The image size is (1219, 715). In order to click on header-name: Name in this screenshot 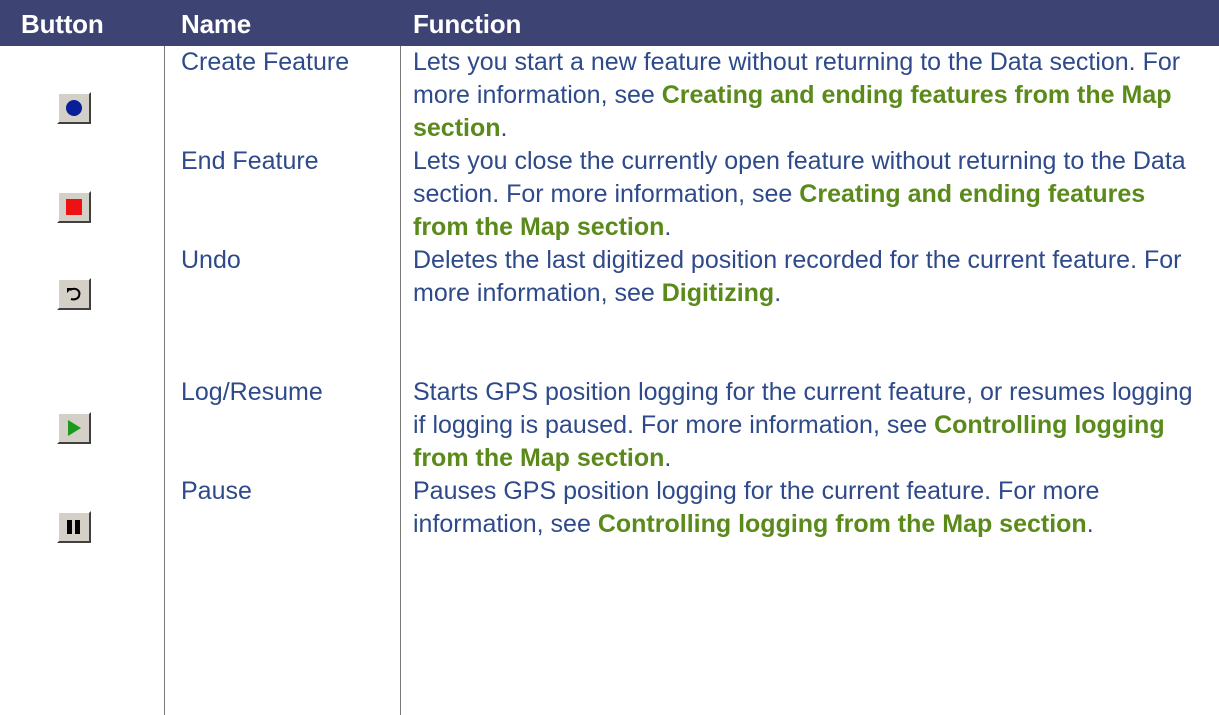, I will do `click(216, 24)`.